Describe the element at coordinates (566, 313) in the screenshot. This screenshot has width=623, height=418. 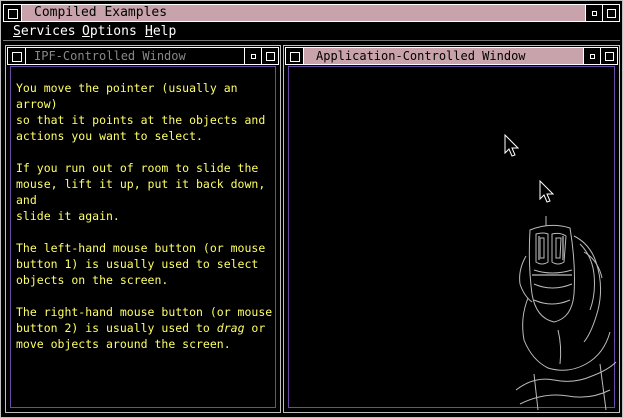
I see `hand-on-mouse-illustration` at that location.